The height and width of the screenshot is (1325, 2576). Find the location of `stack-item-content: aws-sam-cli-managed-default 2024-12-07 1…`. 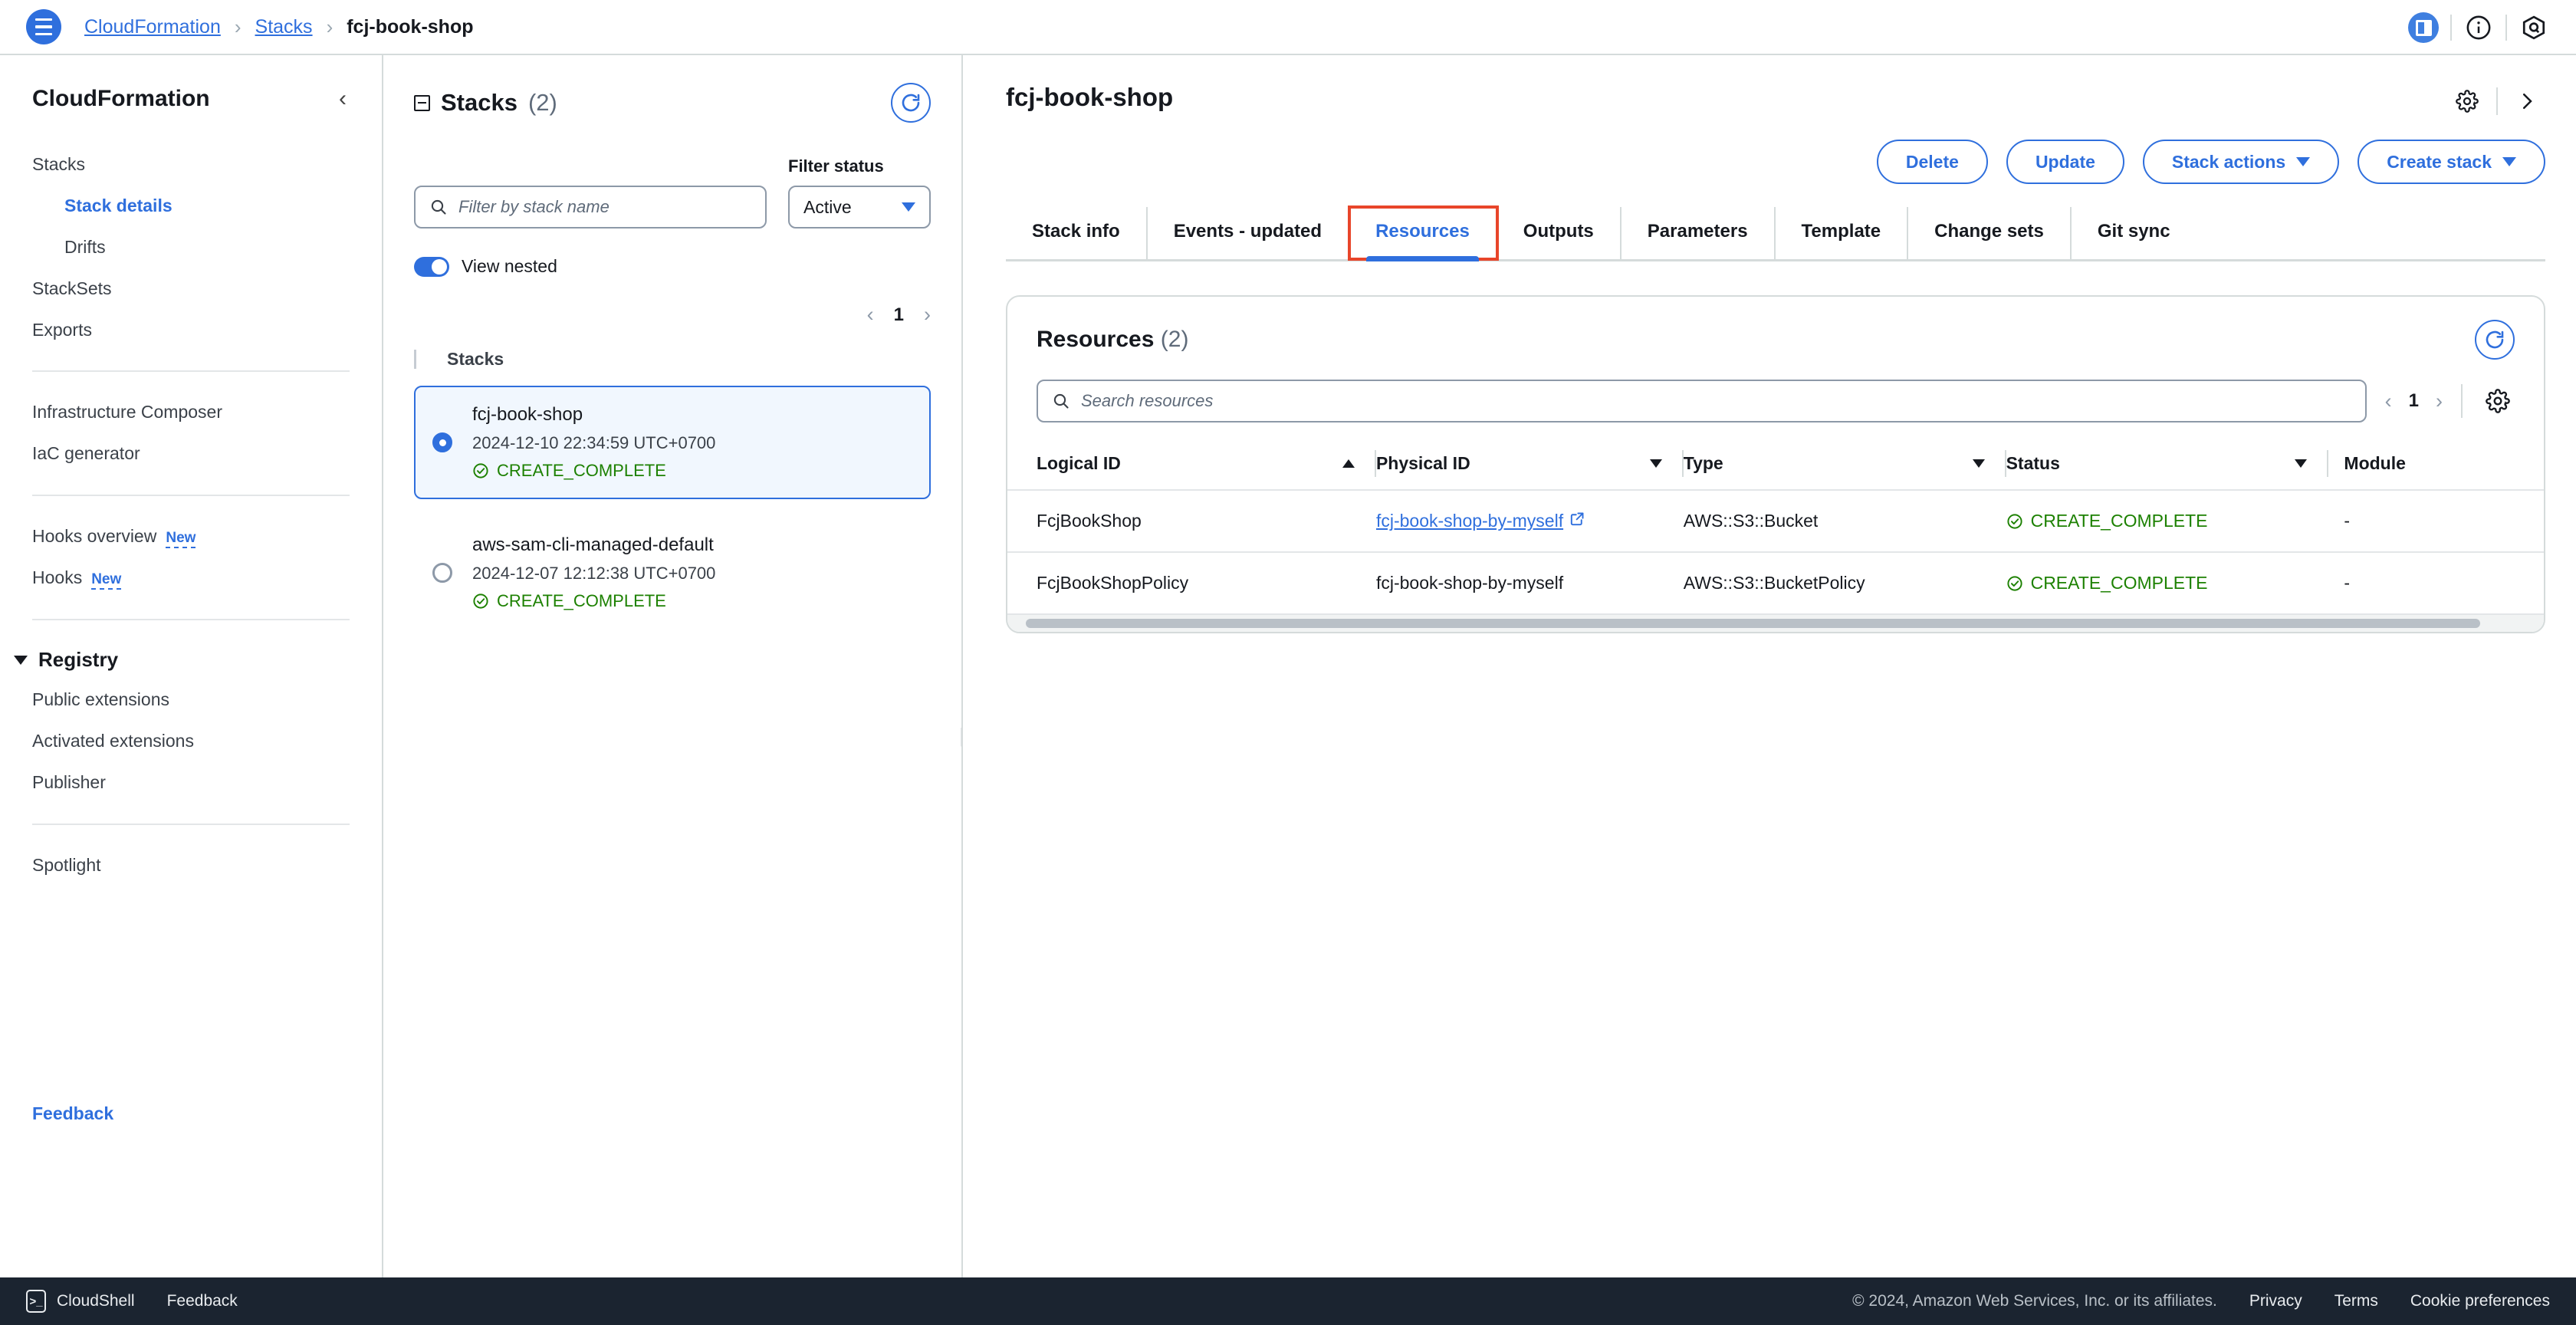

stack-item-content: aws-sam-cli-managed-default 2024-12-07 1… is located at coordinates (594, 572).